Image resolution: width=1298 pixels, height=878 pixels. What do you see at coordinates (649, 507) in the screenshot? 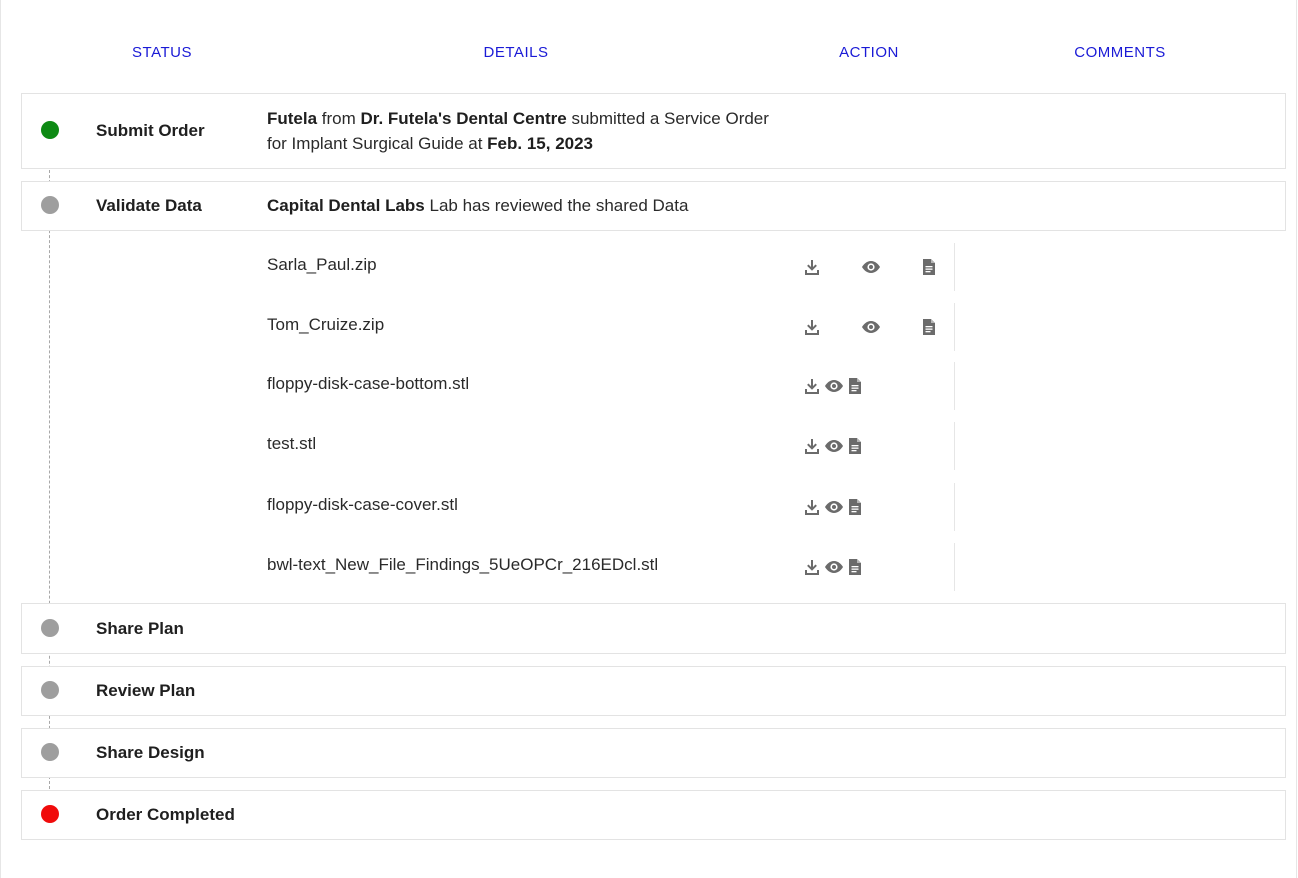
I see `file-row: floppy-disk-case-cover.stl` at bounding box center [649, 507].